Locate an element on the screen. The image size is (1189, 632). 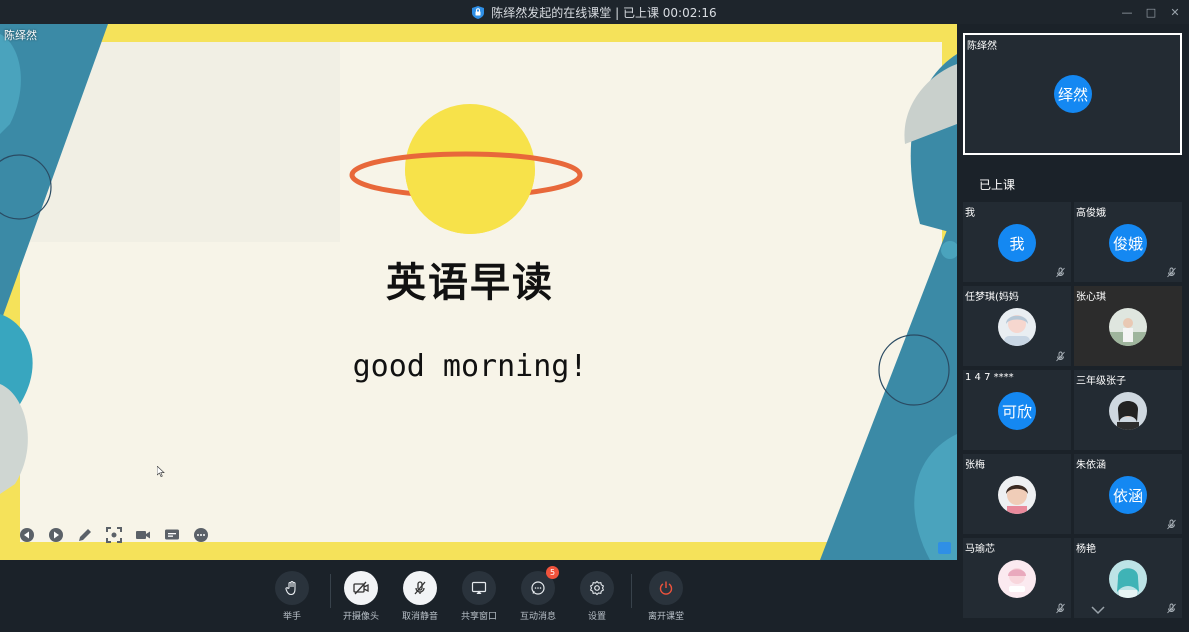
shield-lock-icon is located at coordinates (478, 12).